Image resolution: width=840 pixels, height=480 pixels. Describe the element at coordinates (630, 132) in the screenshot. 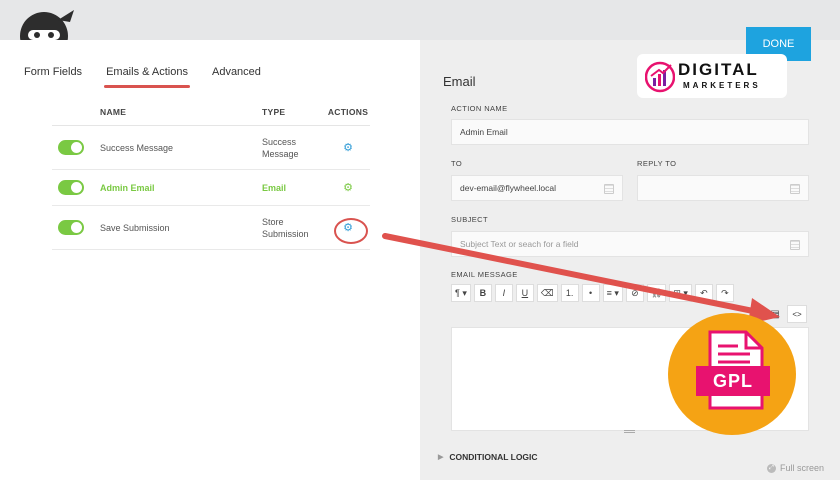

I see `action-name-field: Admin Email` at that location.